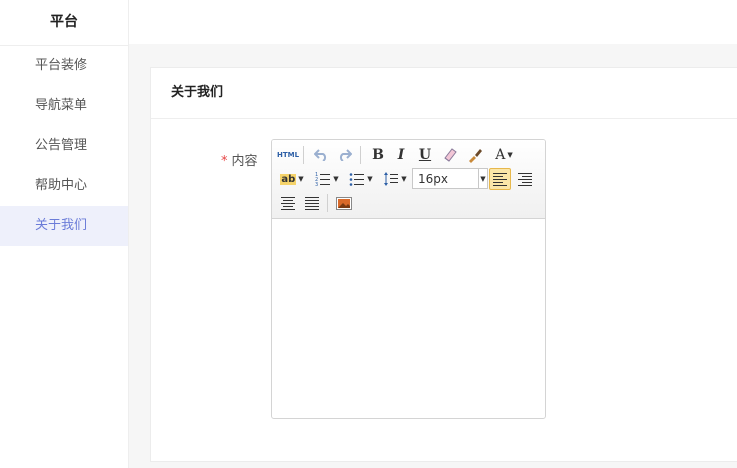  What do you see at coordinates (64, 146) in the screenshot?
I see `sidebar-item-announcements: 公告管理` at bounding box center [64, 146].